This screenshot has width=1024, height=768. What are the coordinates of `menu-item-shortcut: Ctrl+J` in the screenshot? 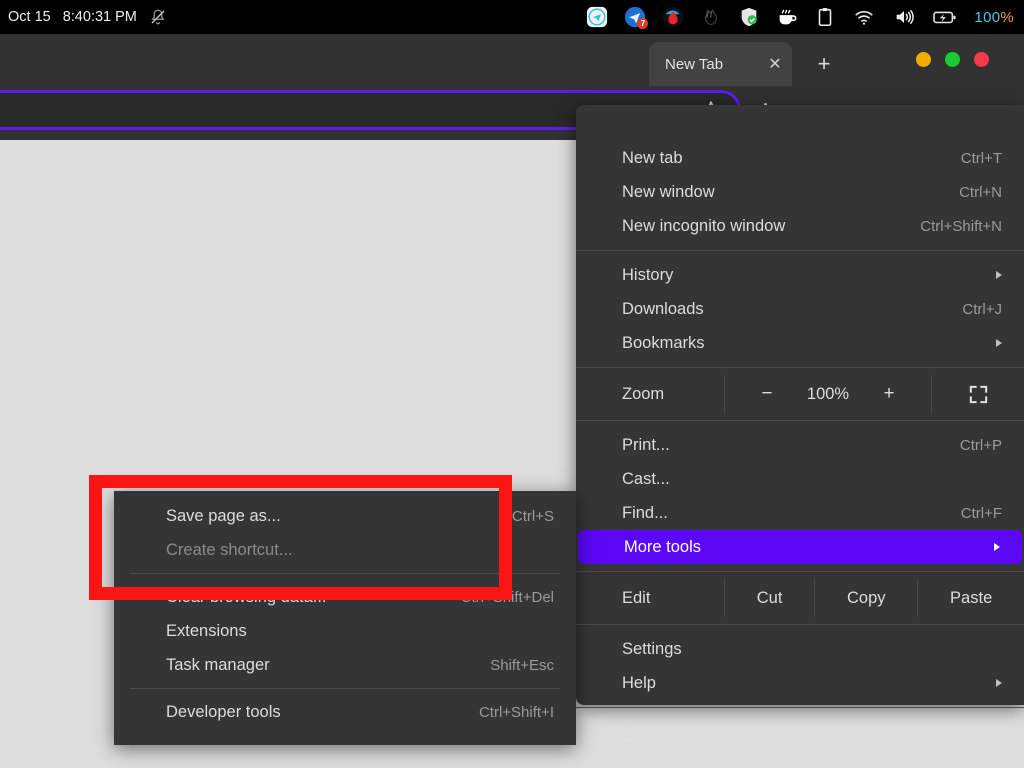 It's located at (982, 309).